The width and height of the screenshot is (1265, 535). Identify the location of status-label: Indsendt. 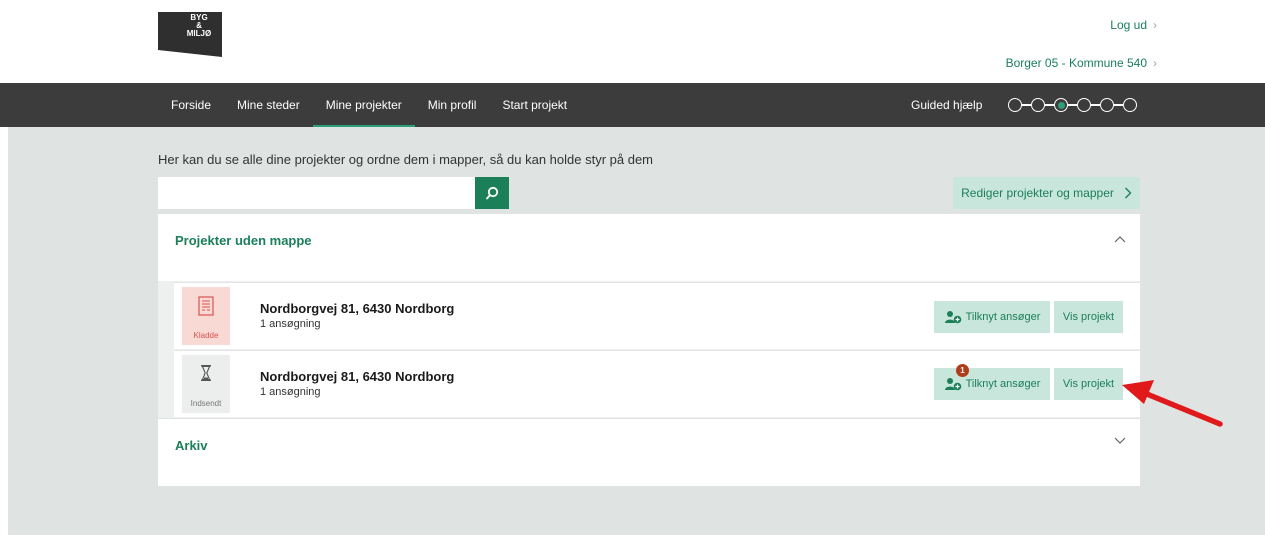
(206, 403).